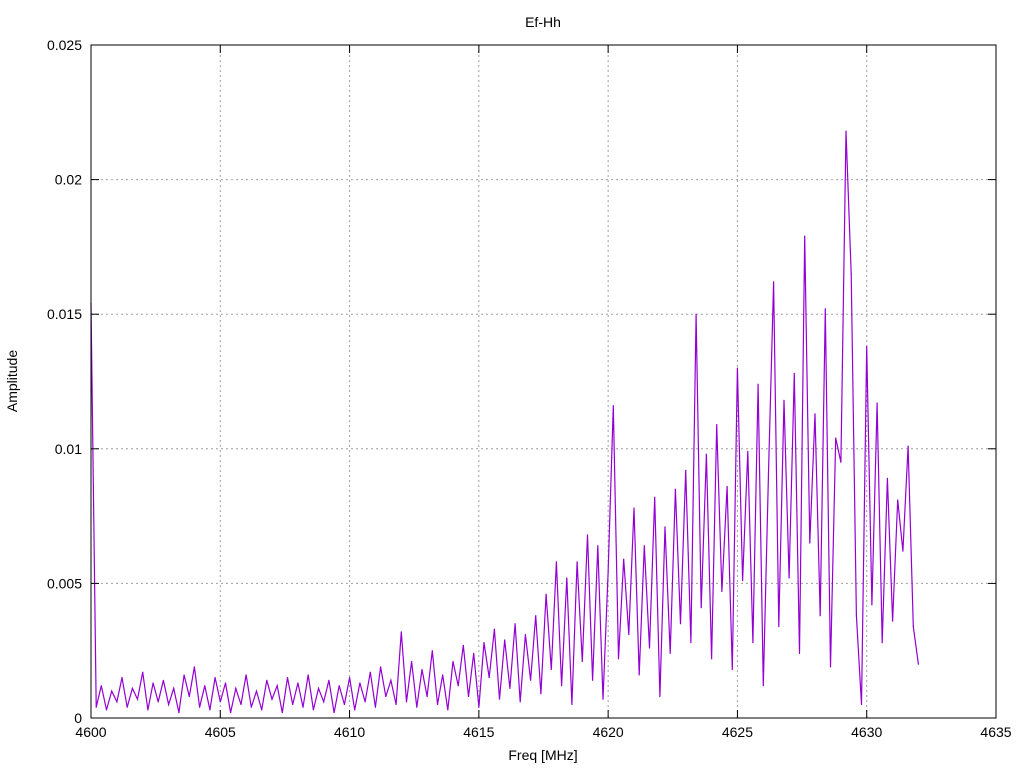 This screenshot has width=1024, height=768. Describe the element at coordinates (737, 732) in the screenshot. I see `x-tick-label: 4625` at that location.